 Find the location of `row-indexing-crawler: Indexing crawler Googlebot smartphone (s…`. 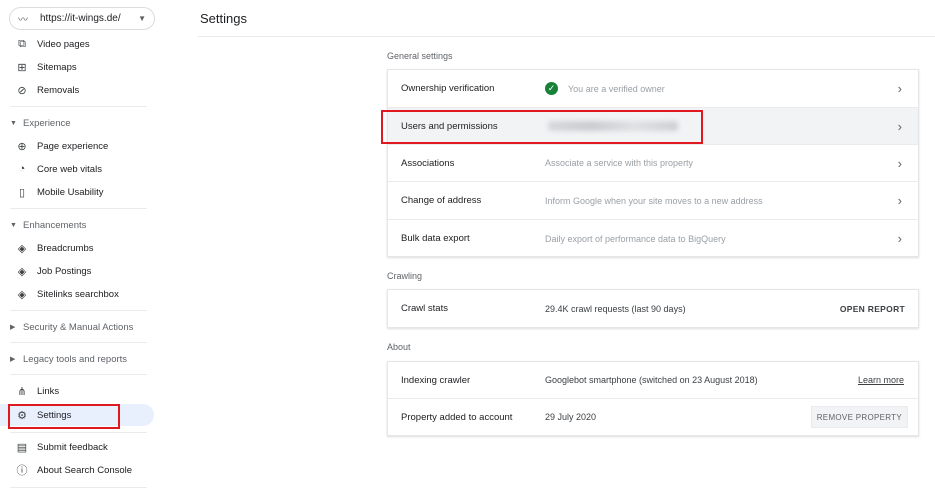

row-indexing-crawler: Indexing crawler Googlebot smartphone (s… is located at coordinates (653, 380).